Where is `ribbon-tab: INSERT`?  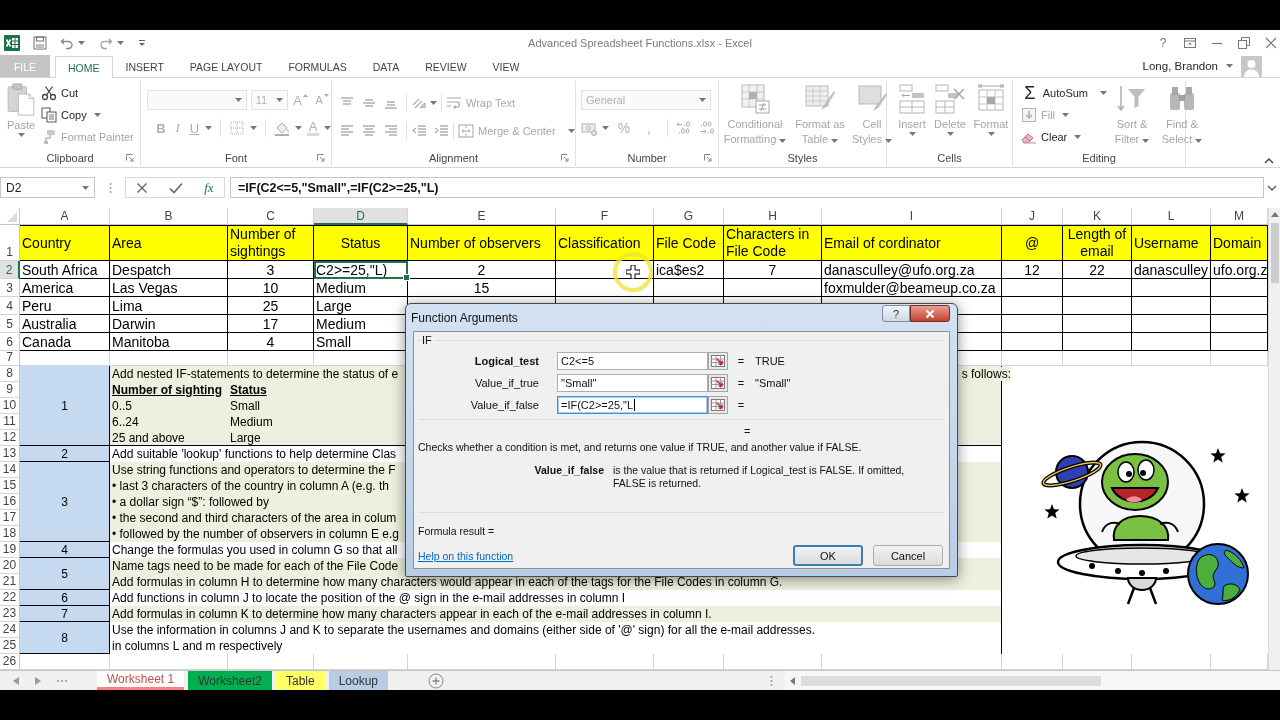 ribbon-tab: INSERT is located at coordinates (144, 66).